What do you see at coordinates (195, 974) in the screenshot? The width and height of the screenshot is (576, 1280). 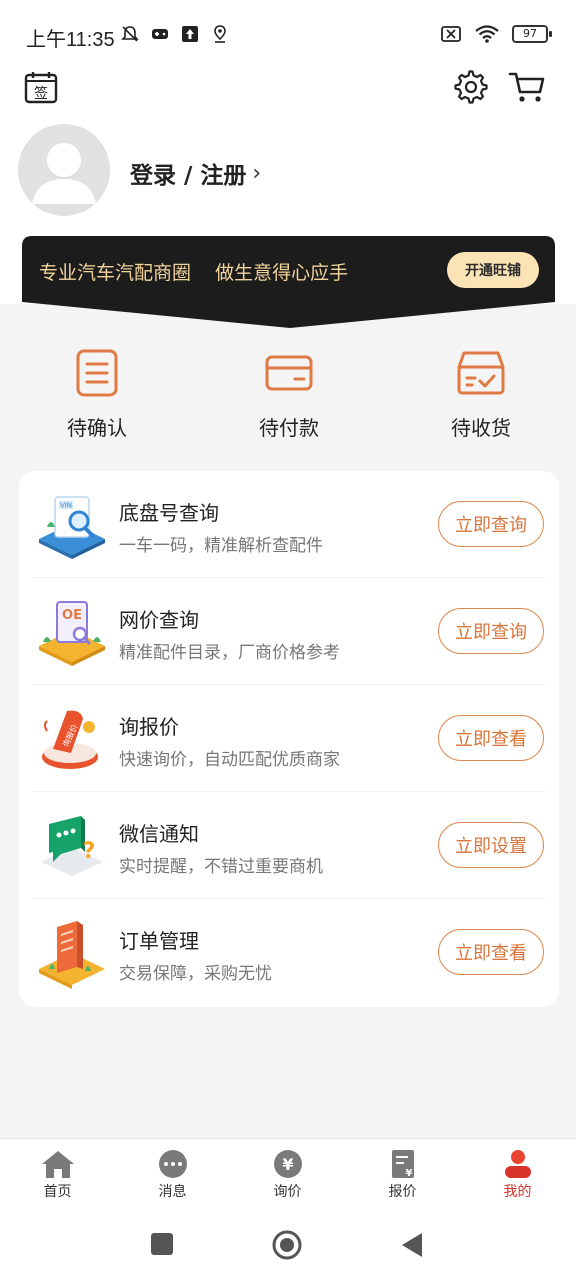 I see `service-desc: 交易保障，采购无忧` at bounding box center [195, 974].